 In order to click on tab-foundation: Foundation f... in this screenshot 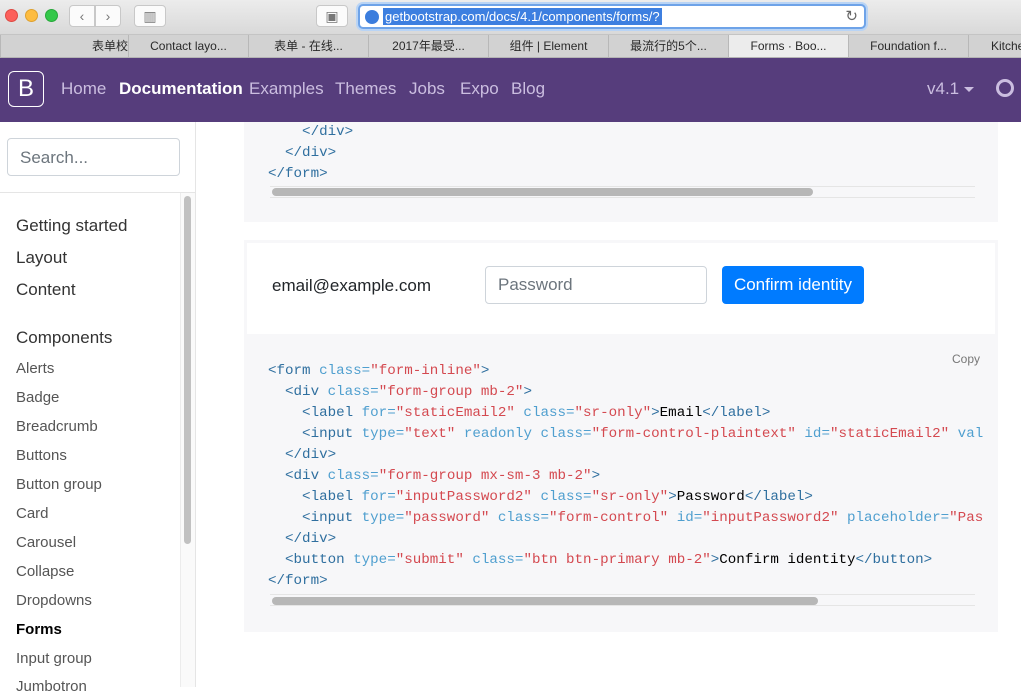, I will do `click(908, 46)`.